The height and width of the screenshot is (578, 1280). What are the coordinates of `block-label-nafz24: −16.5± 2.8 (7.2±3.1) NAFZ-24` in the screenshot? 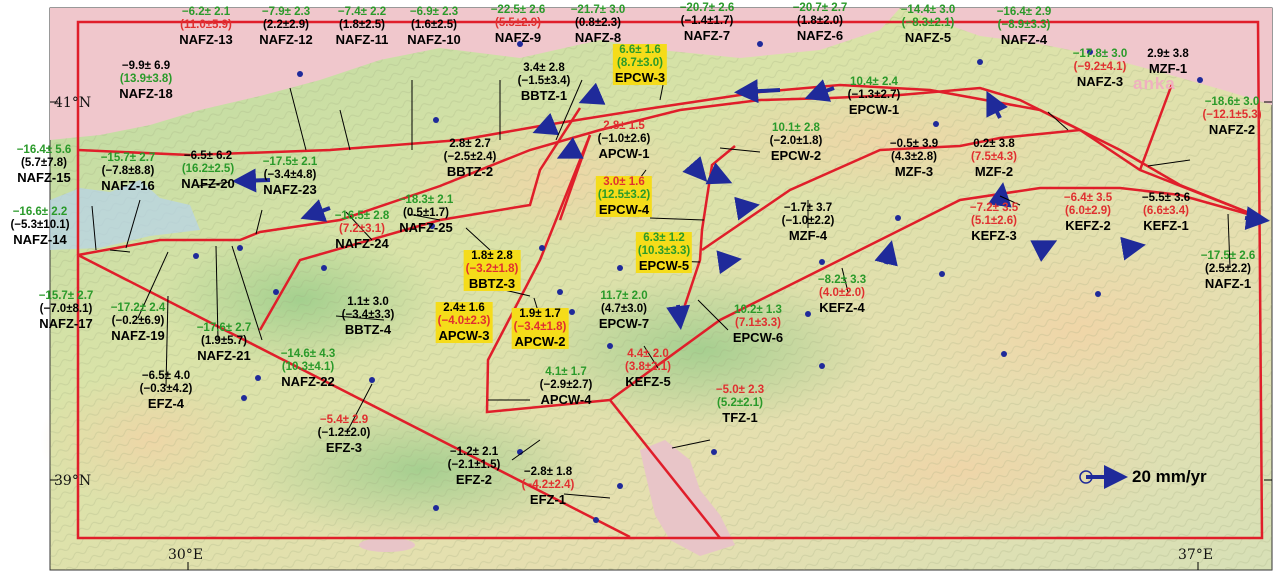 It's located at (362, 230).